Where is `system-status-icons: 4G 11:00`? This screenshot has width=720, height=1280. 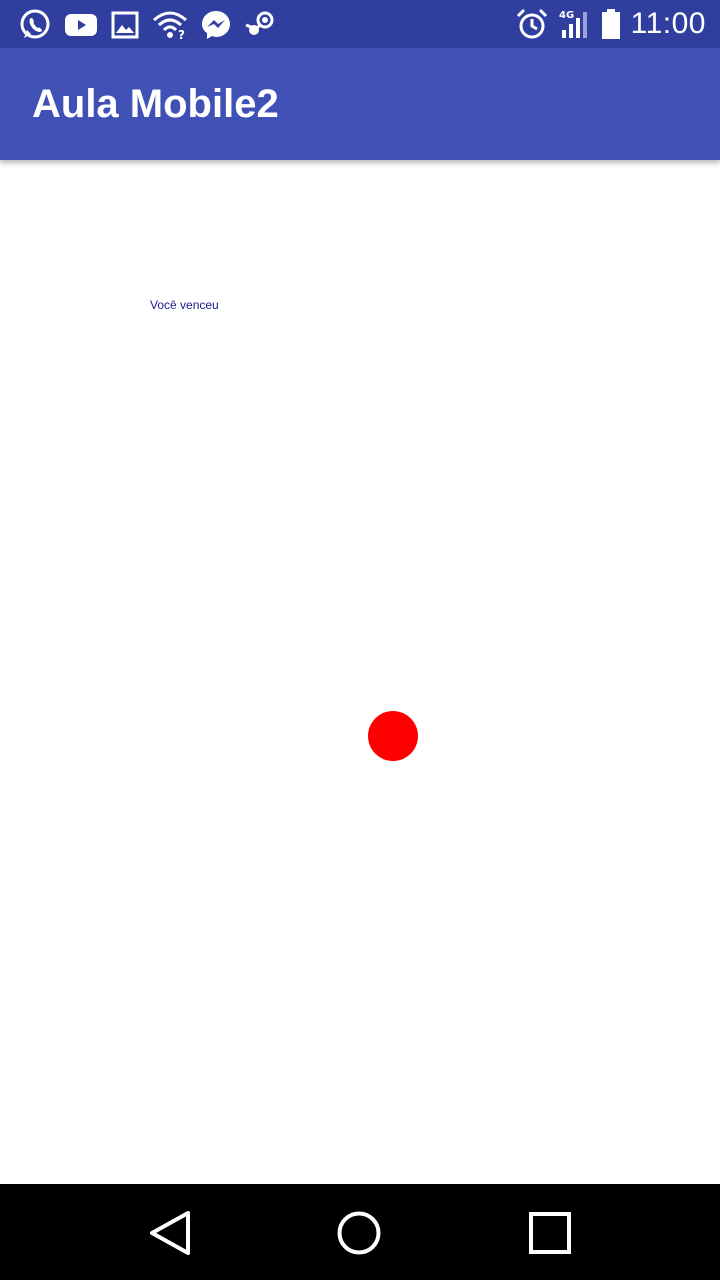
system-status-icons: 4G 11:00 is located at coordinates (610, 24).